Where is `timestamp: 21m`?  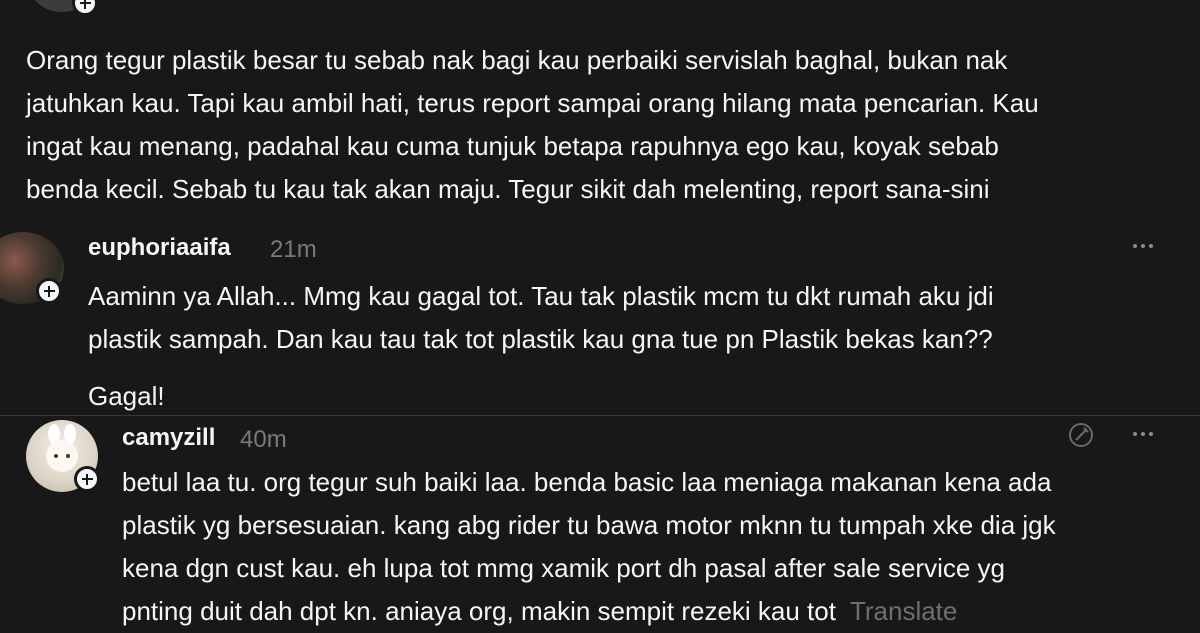 timestamp: 21m is located at coordinates (293, 249).